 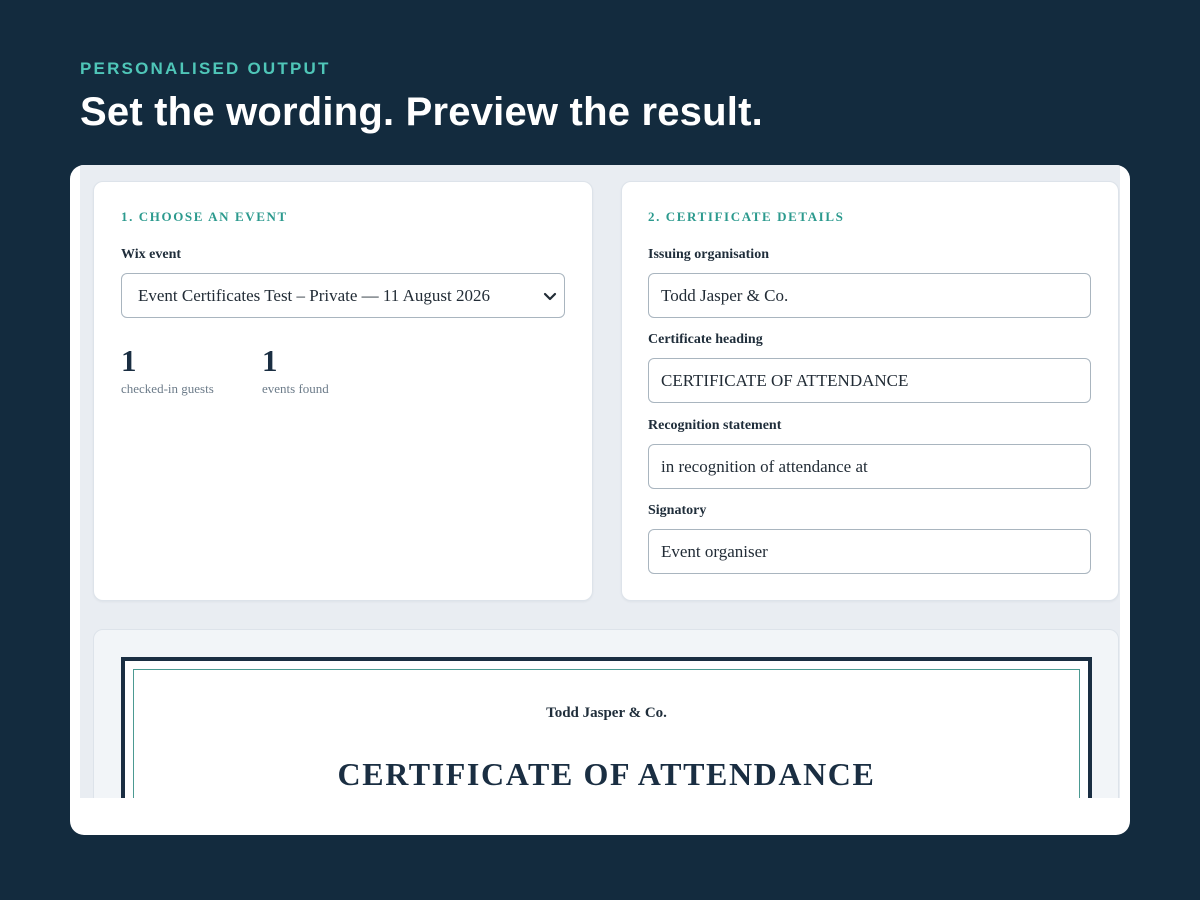 I want to click on events-found-label: events found, so click(x=295, y=388).